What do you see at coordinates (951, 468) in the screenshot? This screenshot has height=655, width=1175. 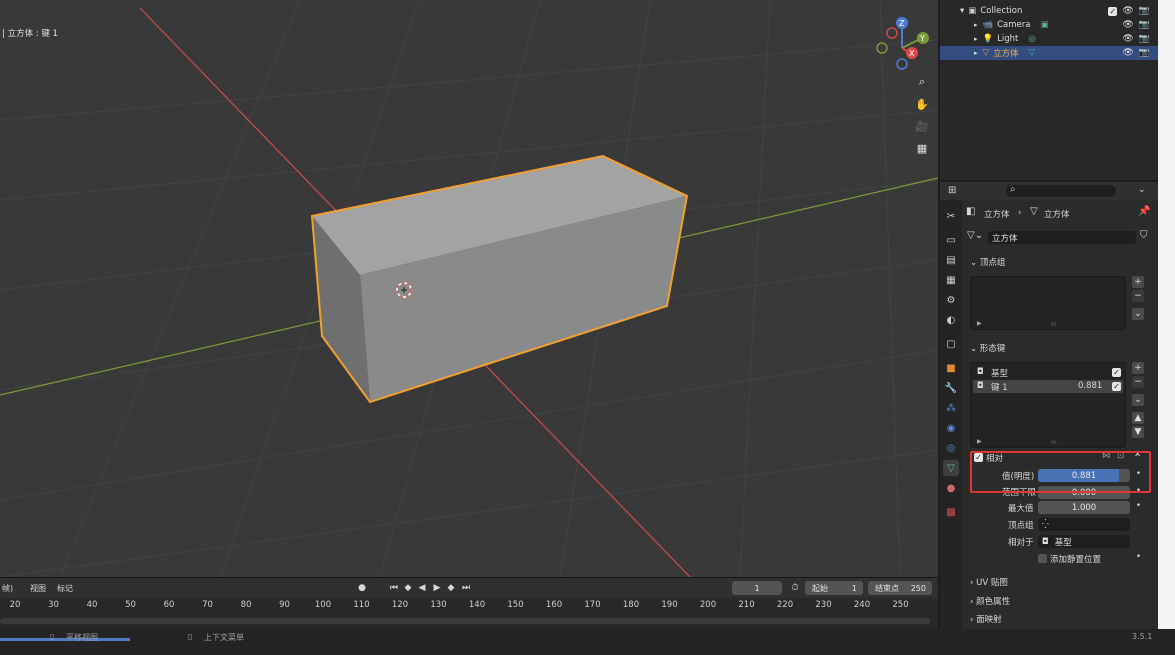 I see `mesh-data-tab-icon: ▽` at bounding box center [951, 468].